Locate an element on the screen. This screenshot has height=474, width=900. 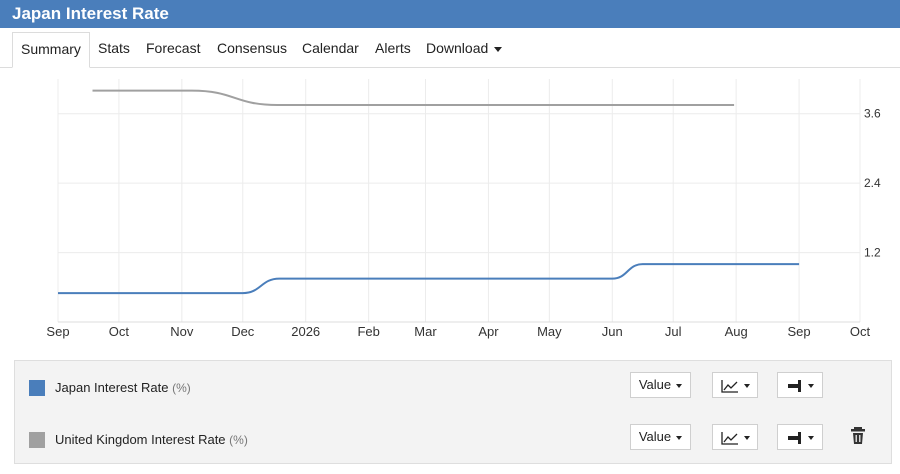
legend-row-uk: United Kingdom Interest Rate (%) Value is located at coordinates (453, 440).